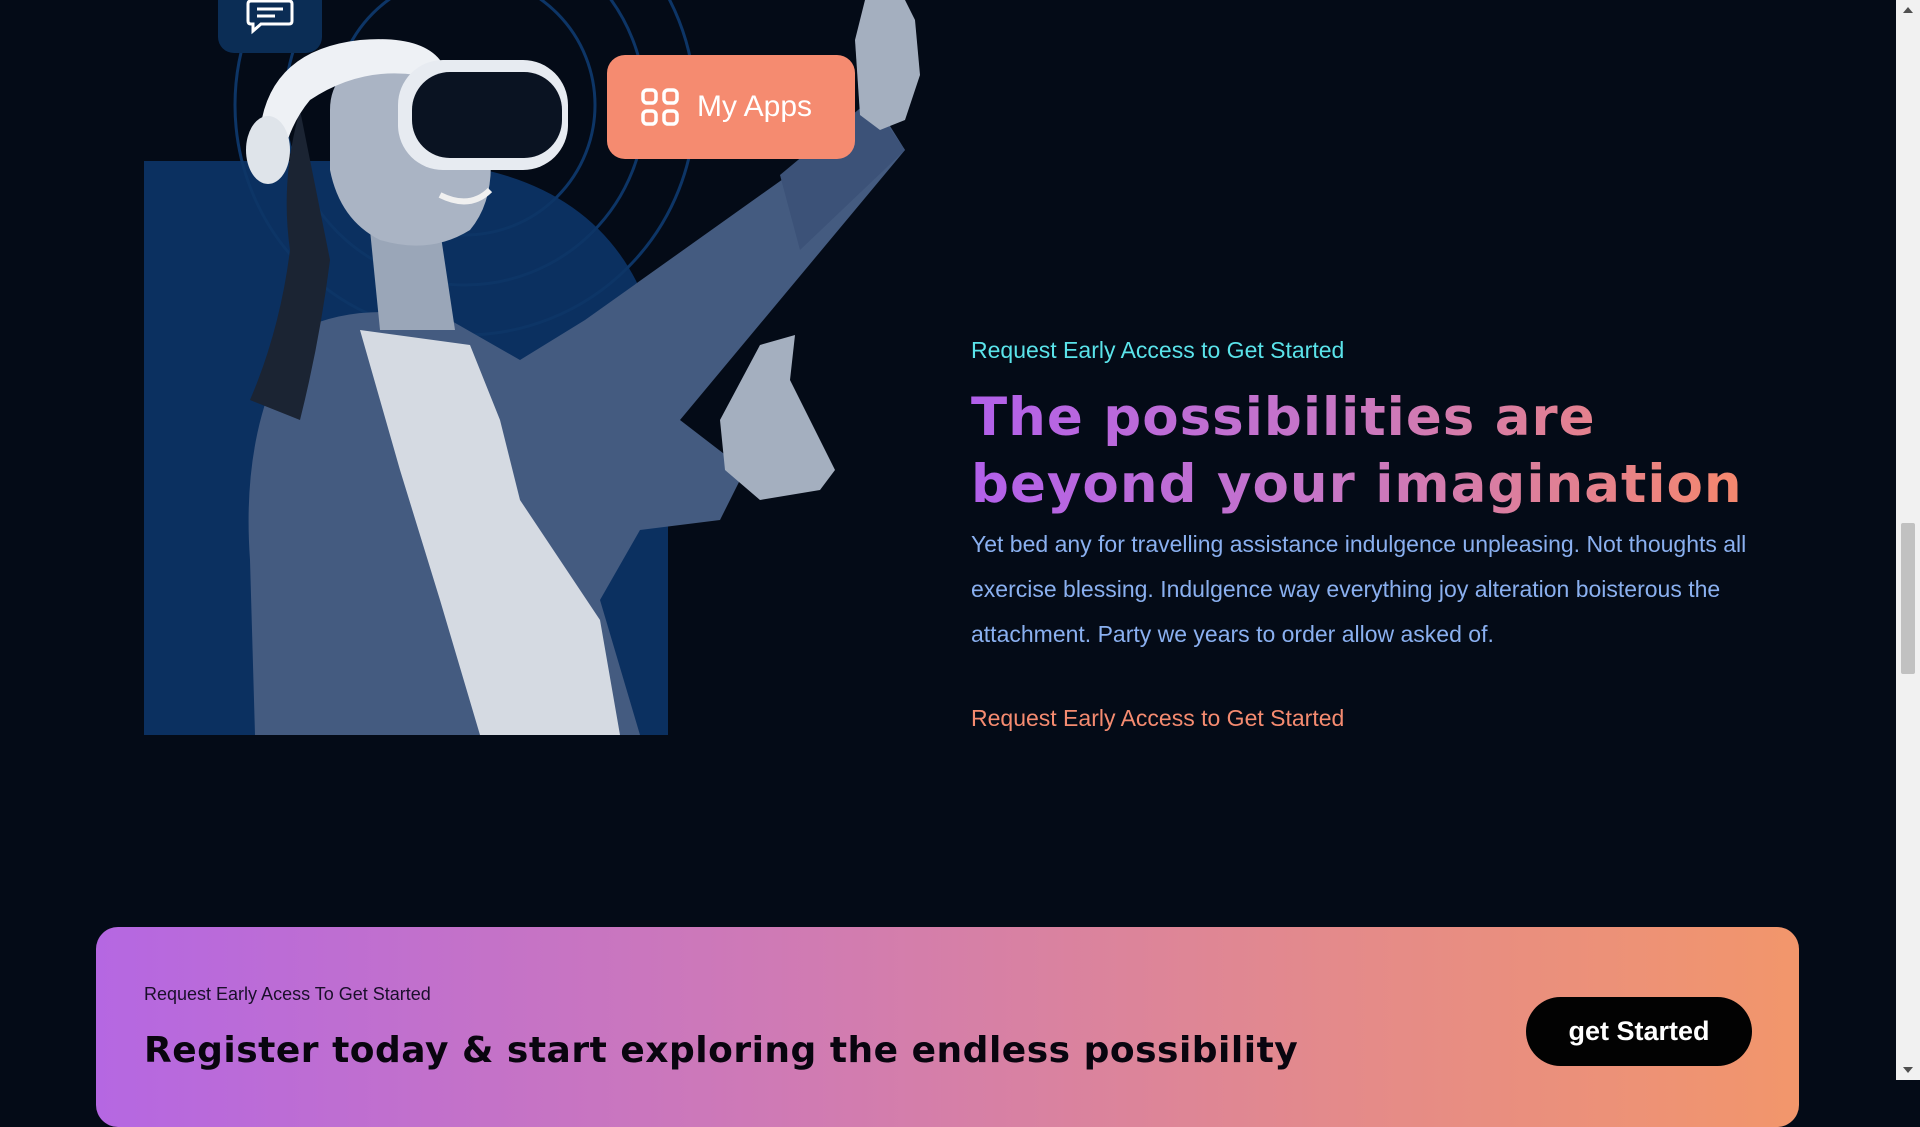 This screenshot has width=1920, height=1127. Describe the element at coordinates (270, 17) in the screenshot. I see `chat-icon` at that location.